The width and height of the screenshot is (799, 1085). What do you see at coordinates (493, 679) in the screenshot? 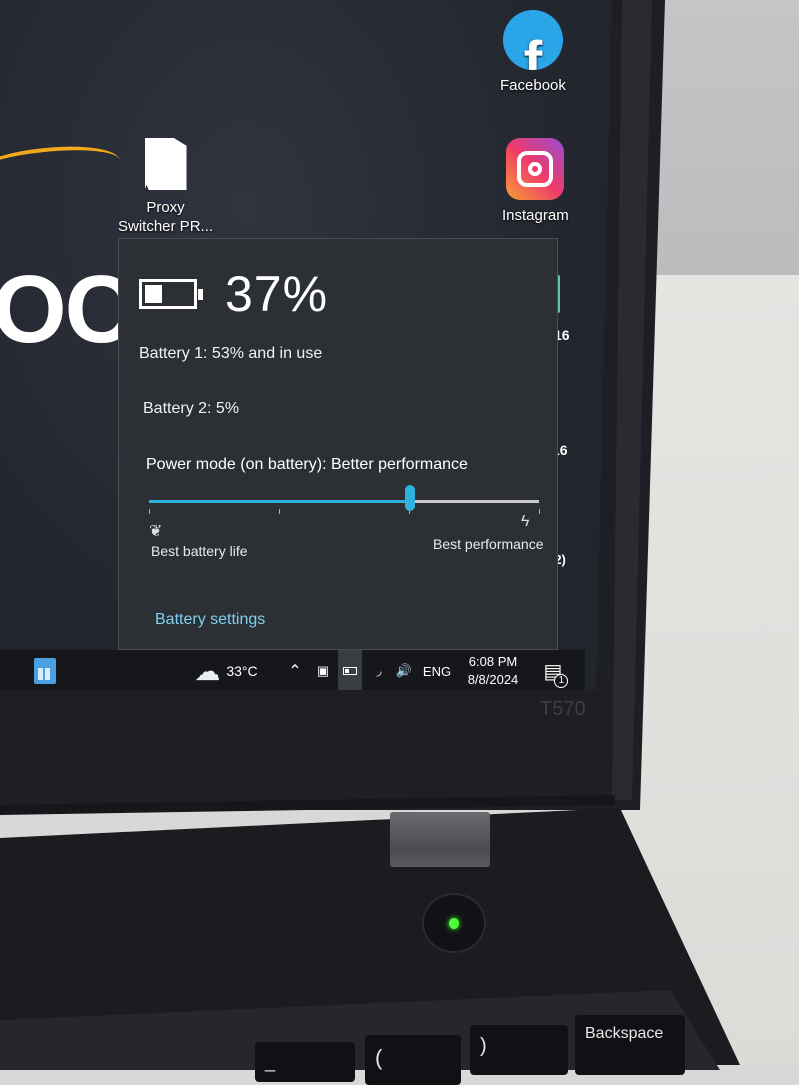
I see `clock-date: 8/8/2024` at bounding box center [493, 679].